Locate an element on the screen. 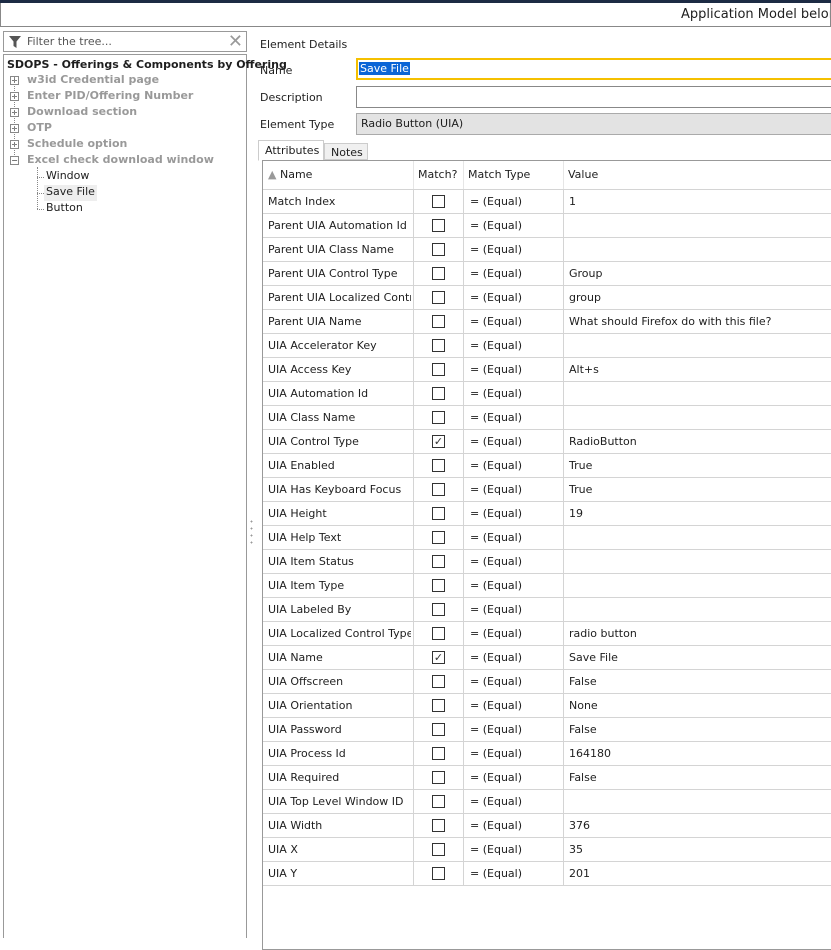 The width and height of the screenshot is (831, 950). table-row: UIA Top Level Window ID = (Equal) is located at coordinates (547, 801).